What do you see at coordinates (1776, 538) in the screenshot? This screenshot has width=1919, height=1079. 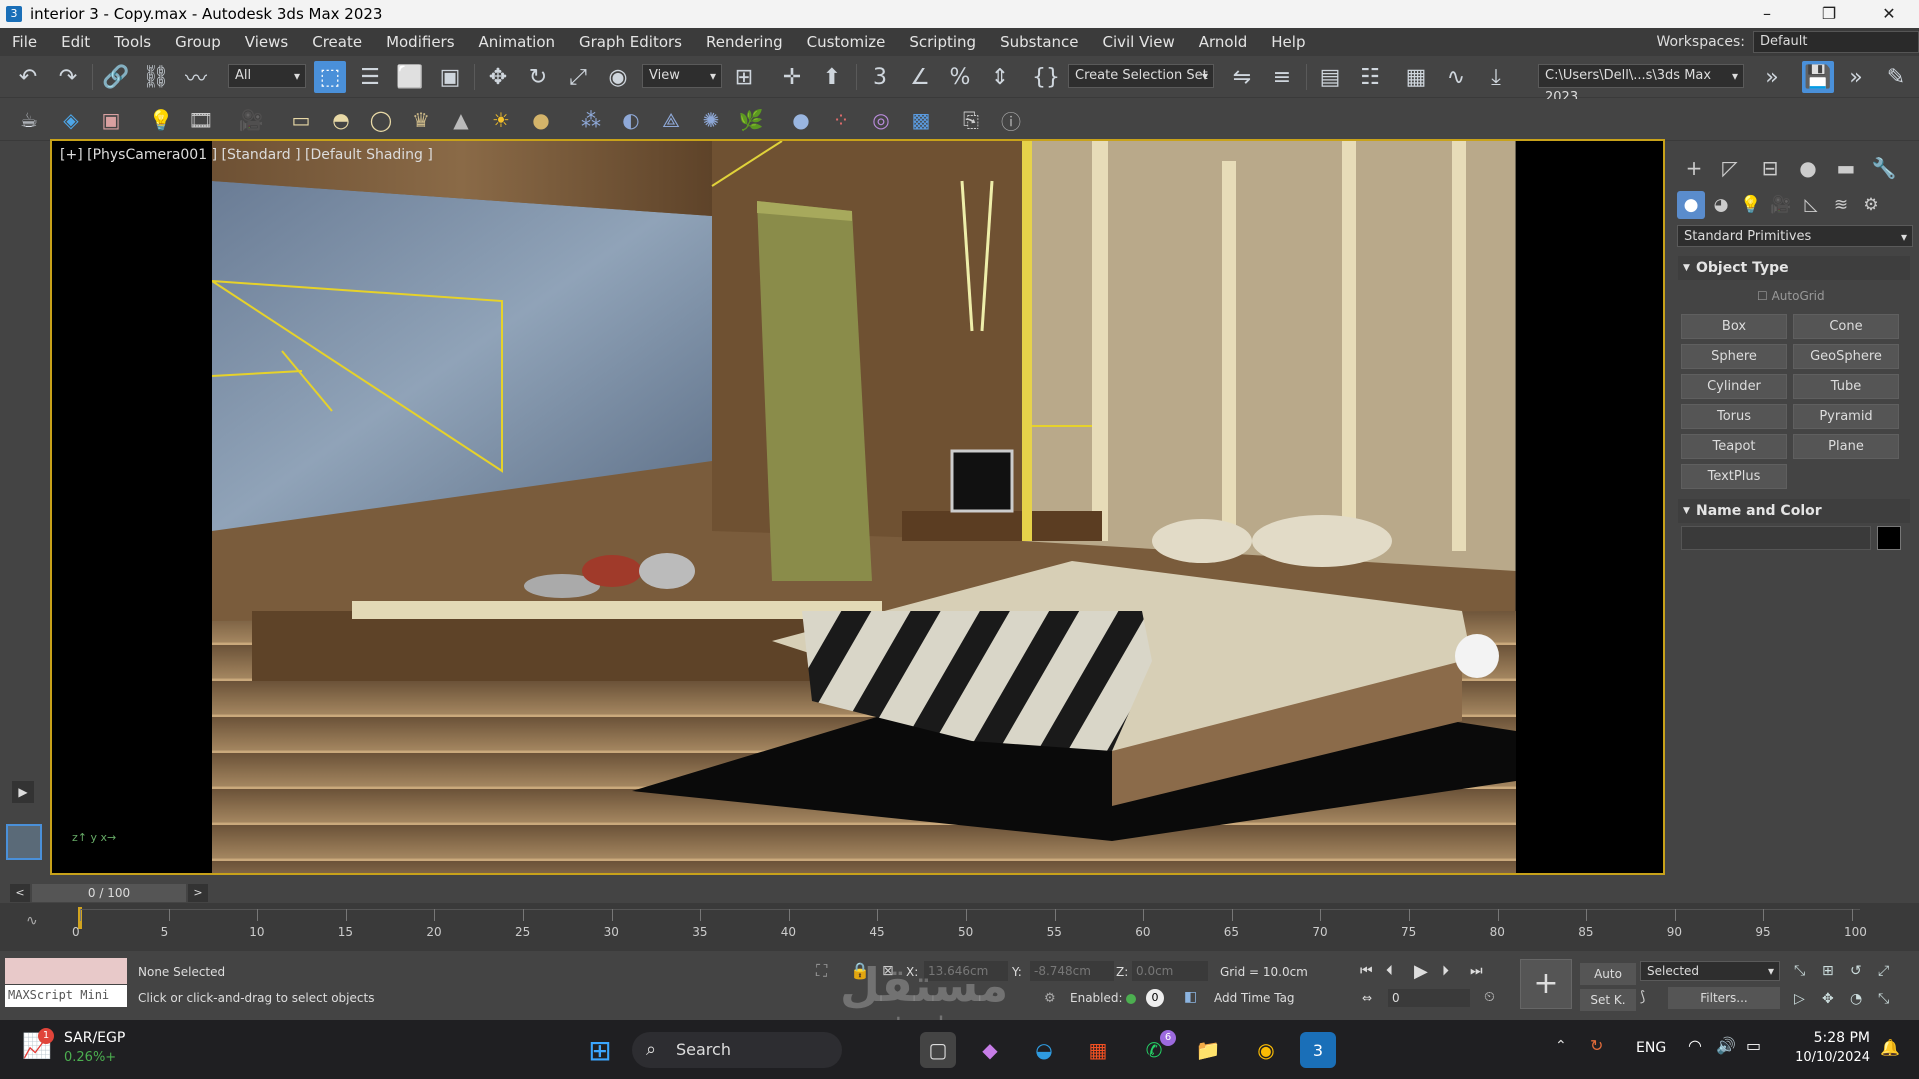 I see `object-name-input` at bounding box center [1776, 538].